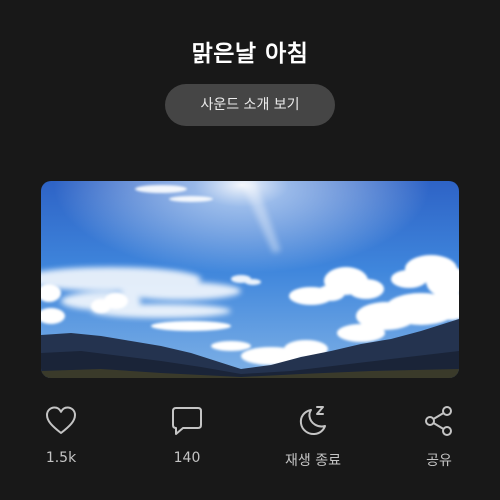  What do you see at coordinates (438, 421) in the screenshot?
I see `share-icon` at bounding box center [438, 421].